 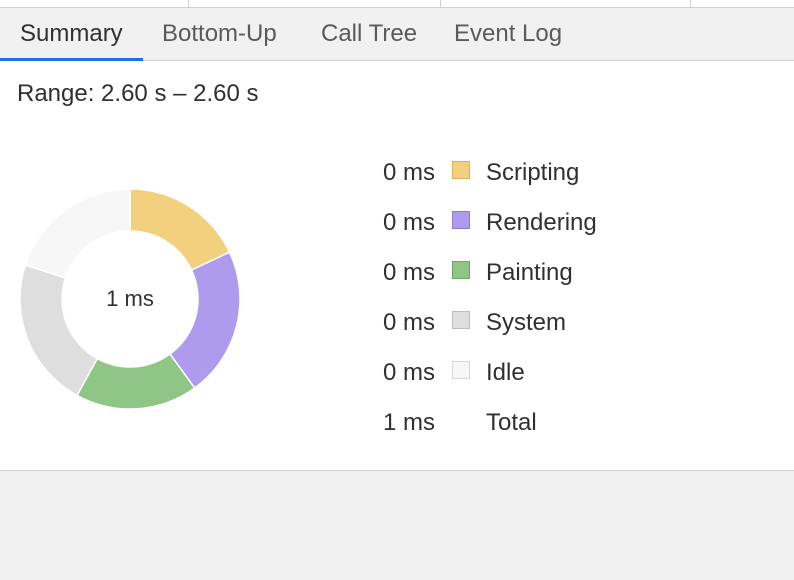 I want to click on legend-row-total: 1 ms Total, so click(x=510, y=424).